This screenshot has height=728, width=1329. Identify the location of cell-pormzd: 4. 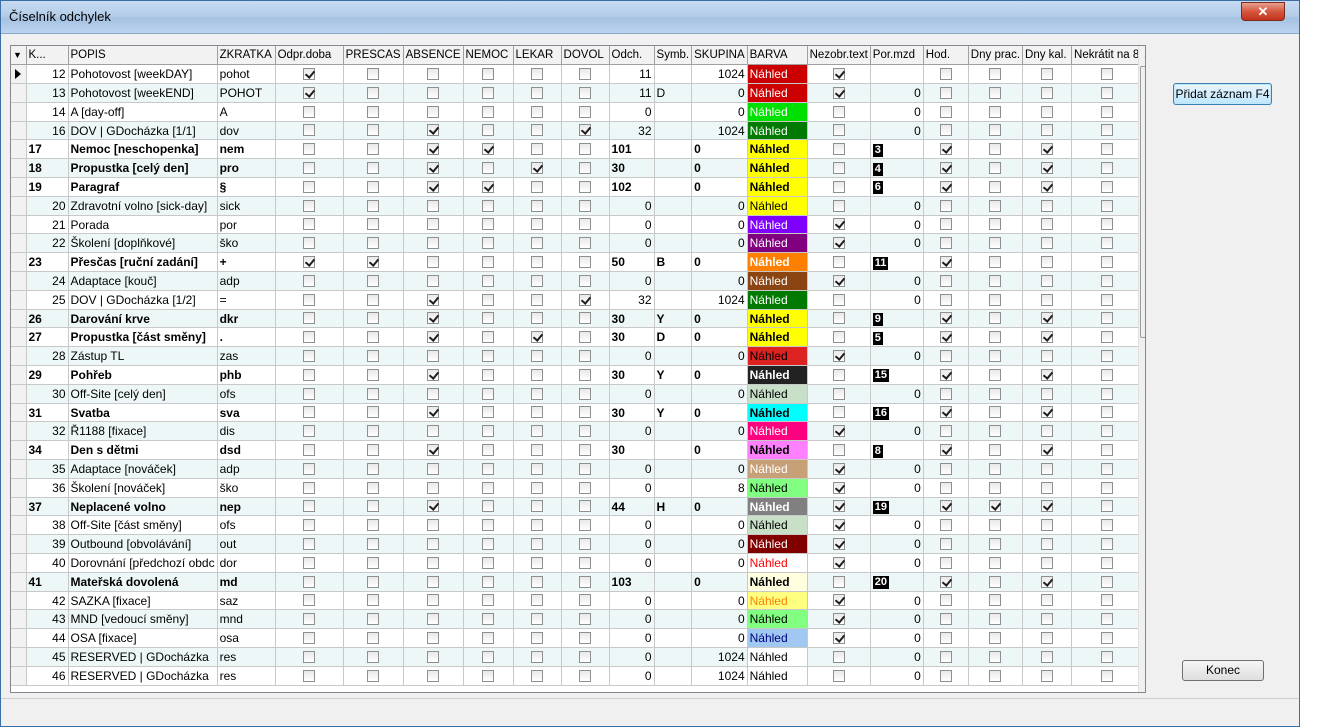
(897, 168).